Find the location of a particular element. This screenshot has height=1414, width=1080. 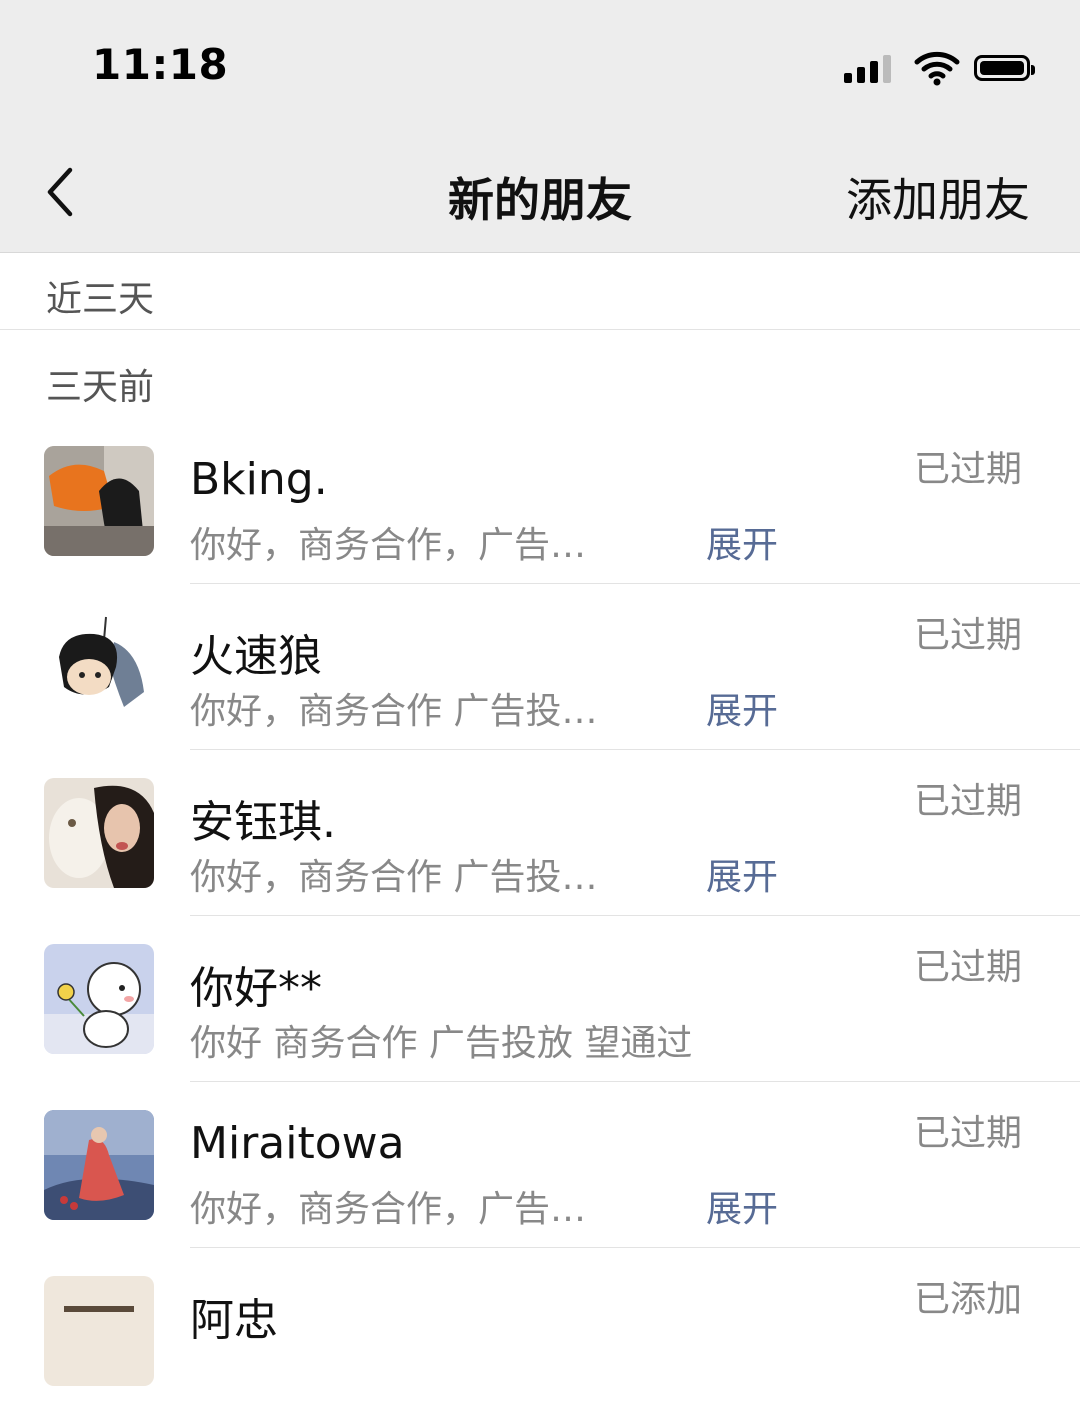

add-friend-button: 添加朋友 is located at coordinates (938, 197).